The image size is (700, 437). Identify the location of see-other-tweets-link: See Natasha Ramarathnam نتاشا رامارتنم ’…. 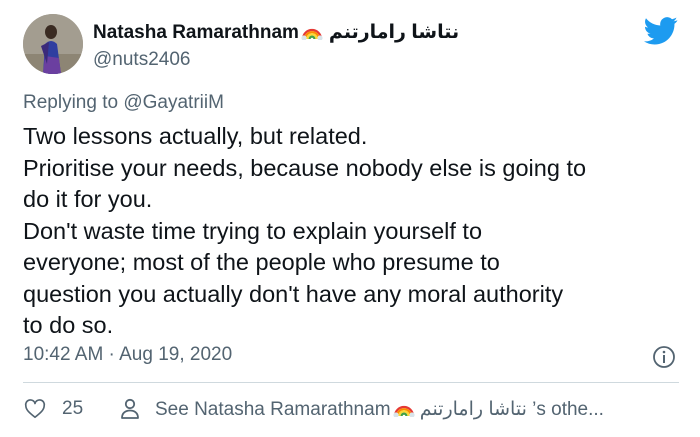
(379, 410).